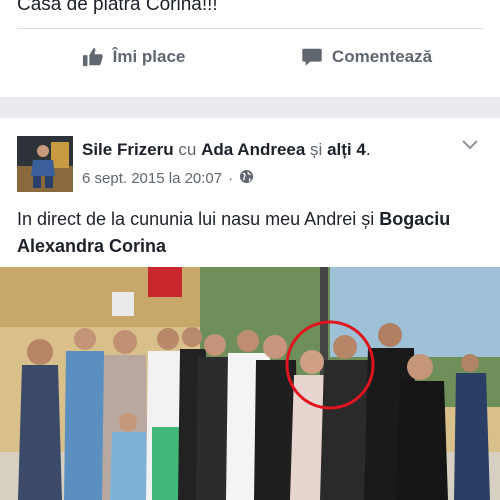 The height and width of the screenshot is (500, 500). I want to click on post-meta: 6 sept. 2015 la 20:07 ·, so click(168, 178).